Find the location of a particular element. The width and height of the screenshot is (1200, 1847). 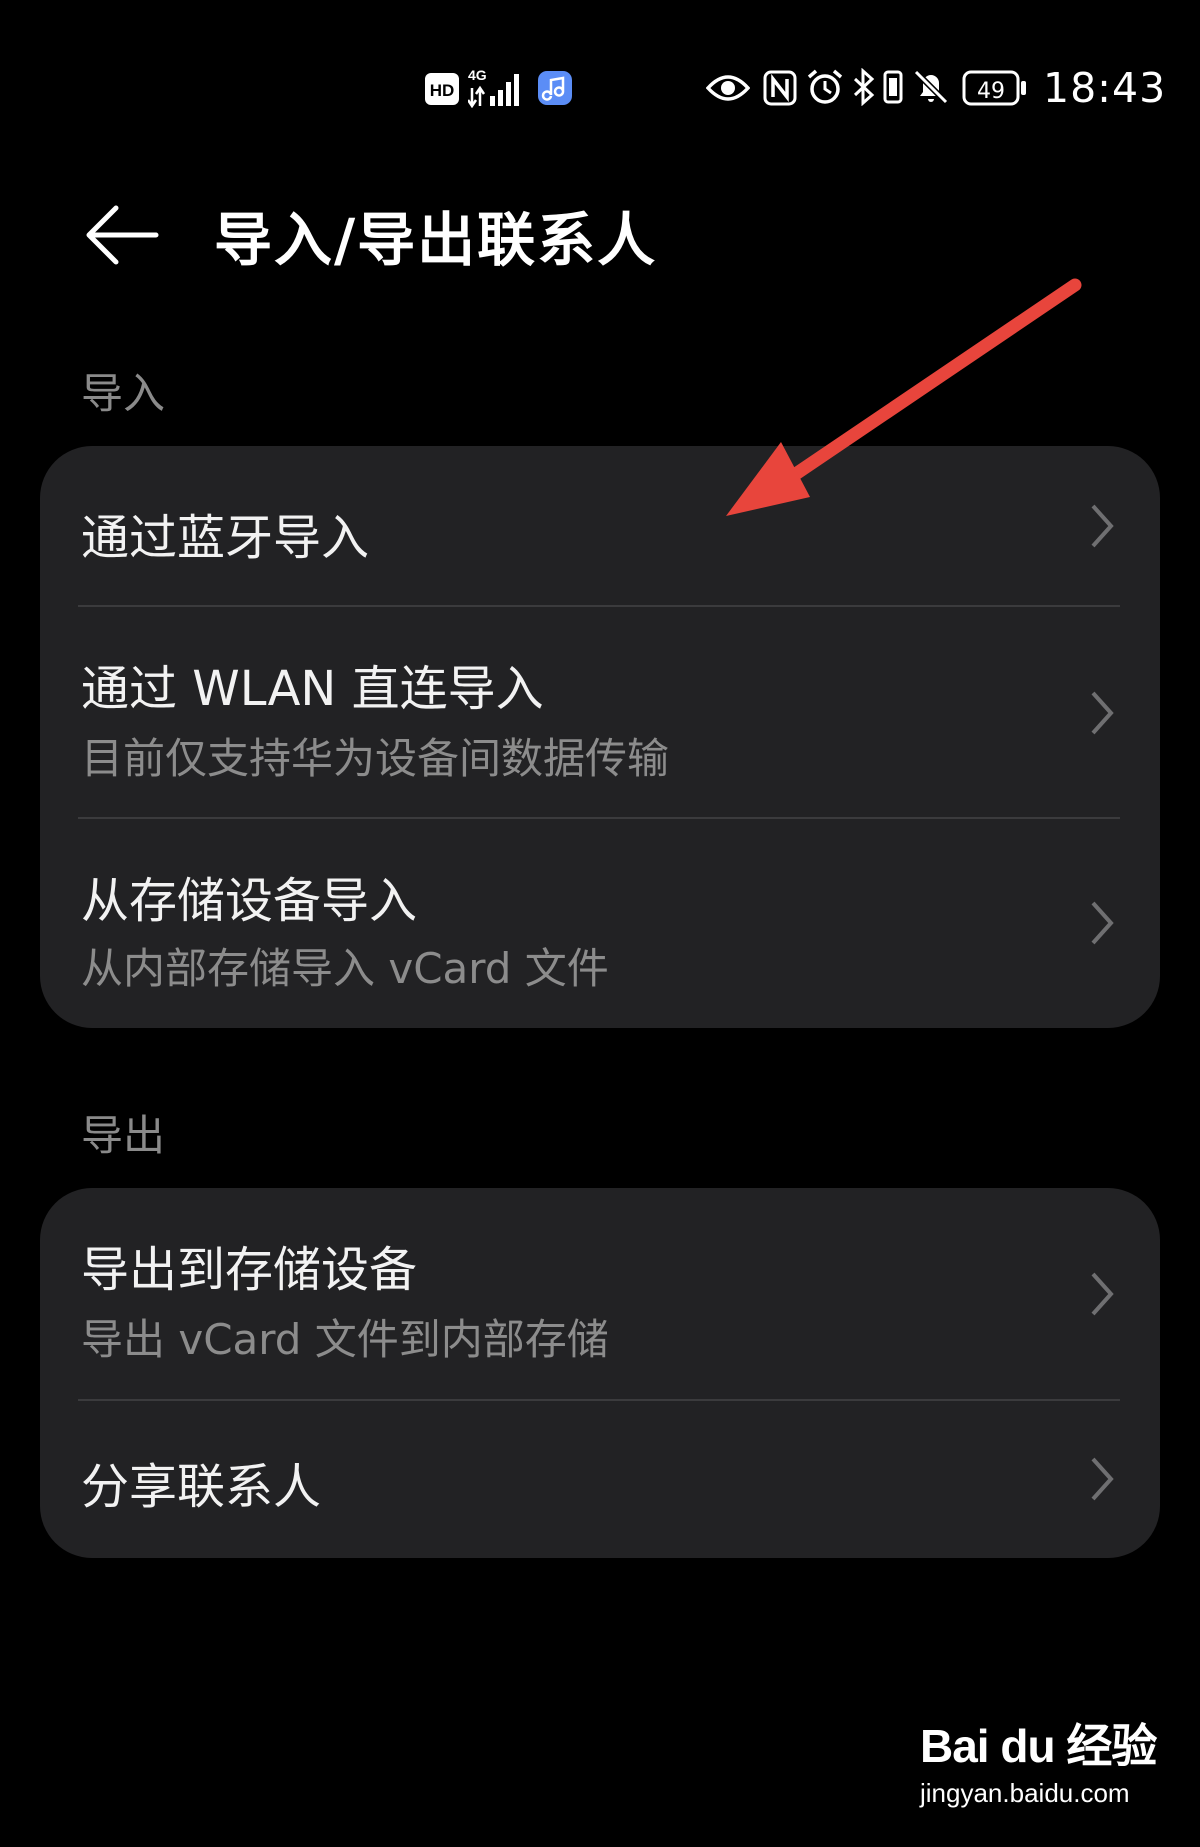

signal-4g-icon: 4G is located at coordinates (493, 87).